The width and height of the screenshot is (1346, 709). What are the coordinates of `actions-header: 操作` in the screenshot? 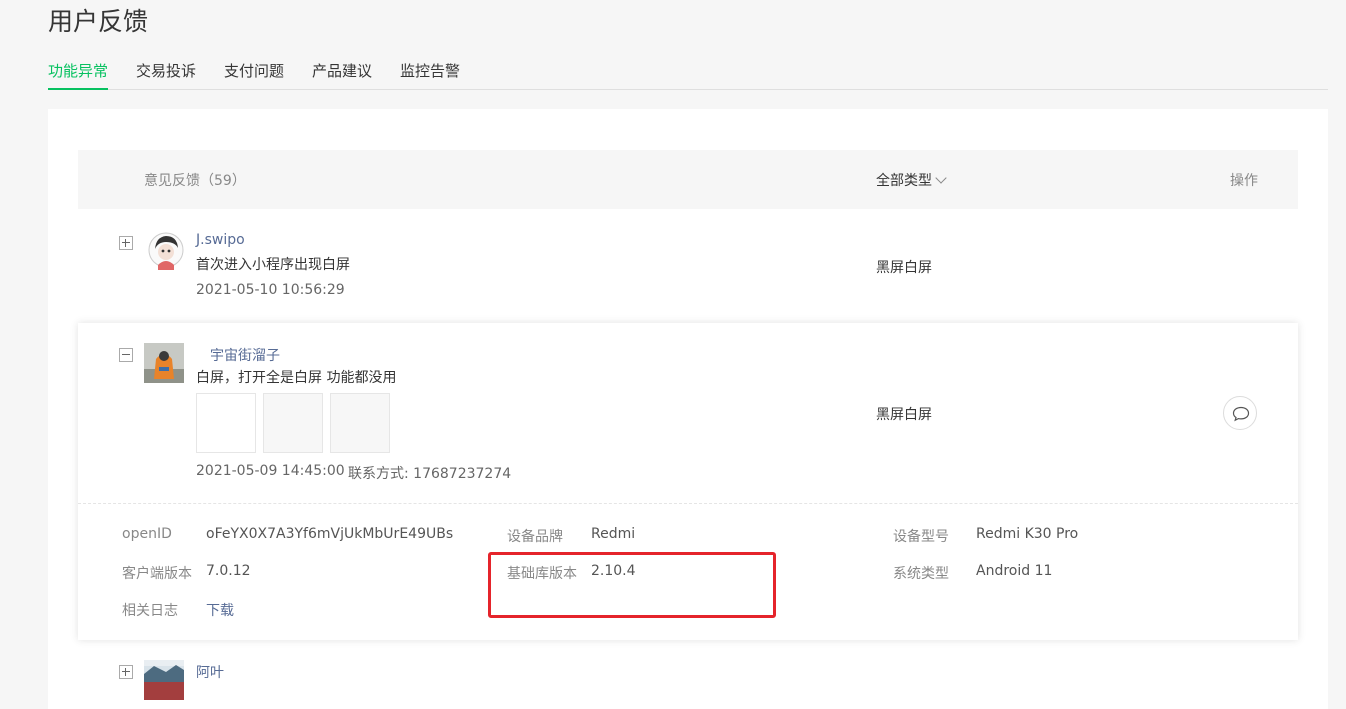 It's located at (1244, 181).